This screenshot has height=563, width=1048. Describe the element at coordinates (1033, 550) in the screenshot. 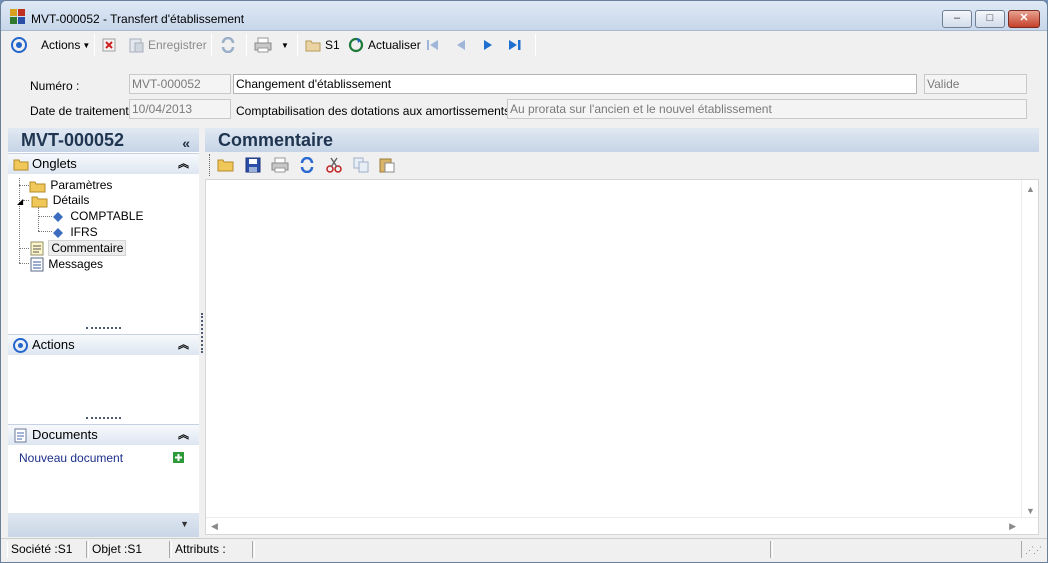

I see `resize-grip-icon: ⋰⋰` at that location.